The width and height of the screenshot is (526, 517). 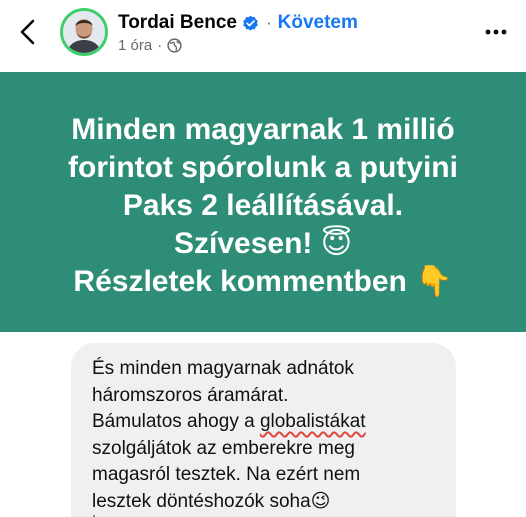 I want to click on post-timestamp: 1 óra, so click(x=135, y=45).